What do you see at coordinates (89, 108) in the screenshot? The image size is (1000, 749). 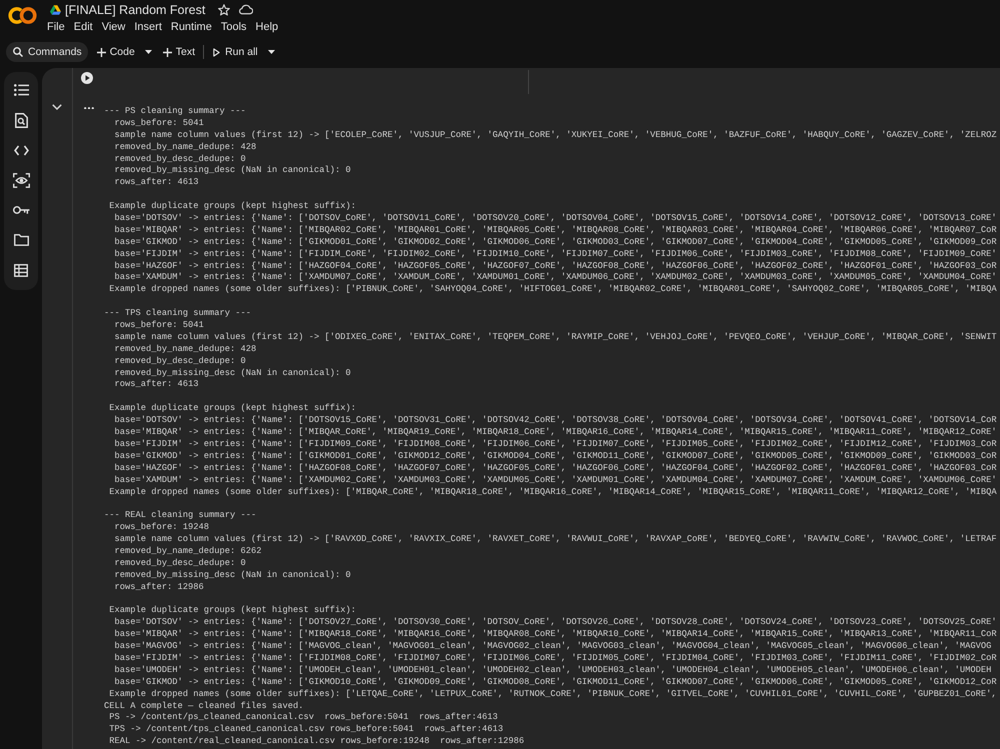 I see `ellipsis-icon` at bounding box center [89, 108].